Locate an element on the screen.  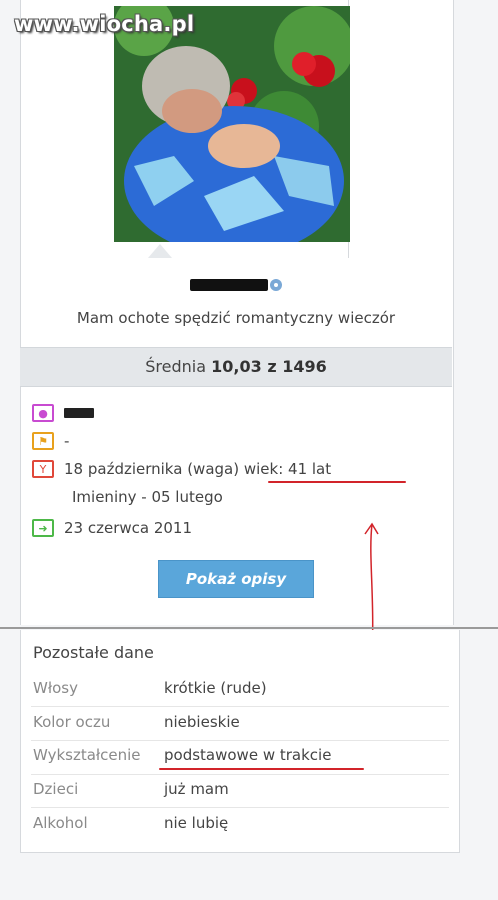
annotation-underline-education is located at coordinates (261, 769).